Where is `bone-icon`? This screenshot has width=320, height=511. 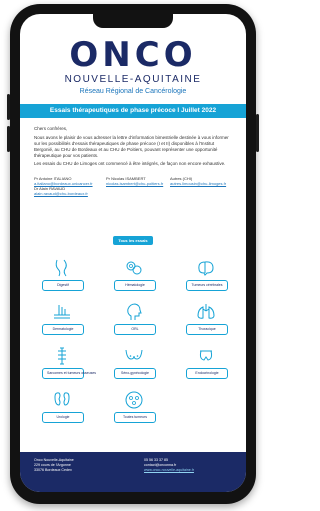
bone-icon is located at coordinates (62, 356).